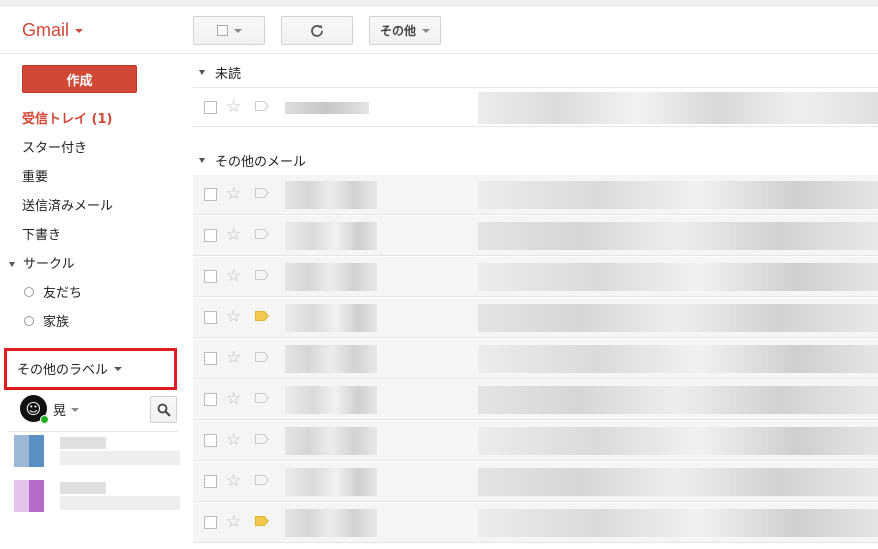  I want to click on more-labels-toggle: その他のラベル, so click(70, 368).